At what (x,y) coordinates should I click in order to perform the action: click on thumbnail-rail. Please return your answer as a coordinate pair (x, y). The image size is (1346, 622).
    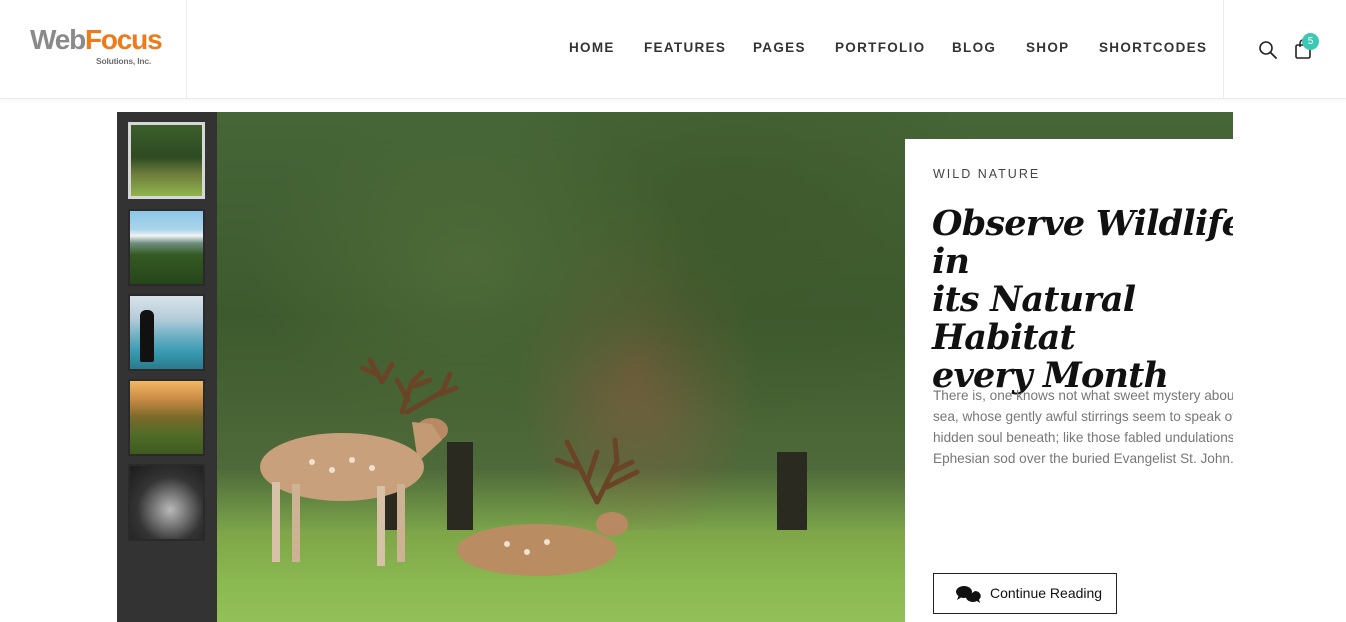
    Looking at the image, I should click on (167, 367).